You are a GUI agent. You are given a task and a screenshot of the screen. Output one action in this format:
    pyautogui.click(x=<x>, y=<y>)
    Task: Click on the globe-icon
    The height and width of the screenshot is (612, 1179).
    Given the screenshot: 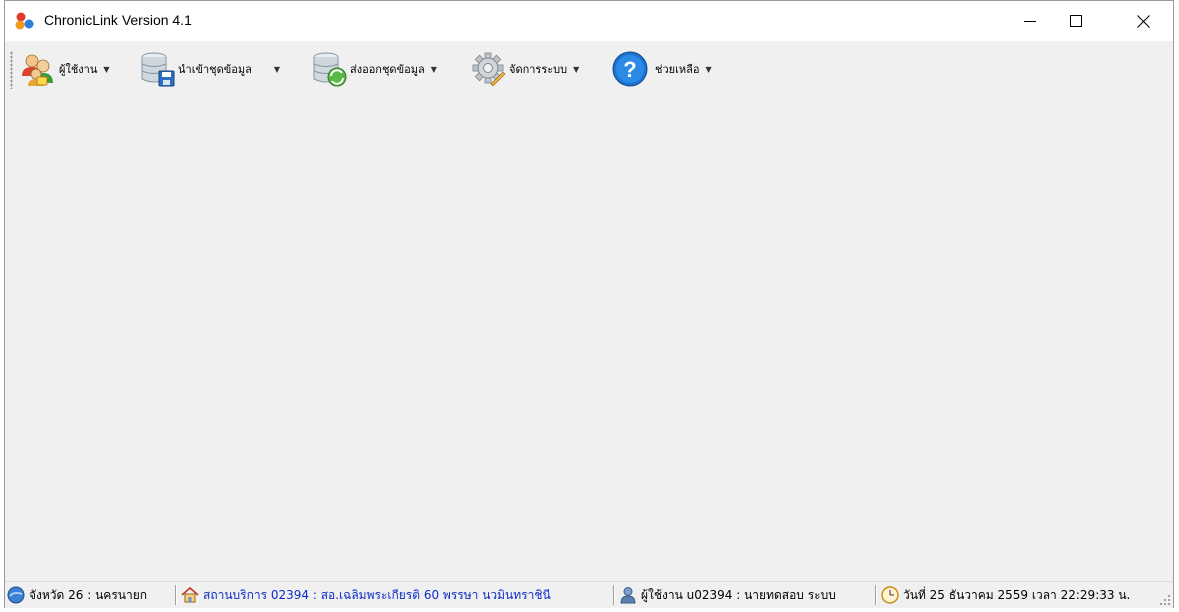 What is the action you would take?
    pyautogui.click(x=16, y=595)
    